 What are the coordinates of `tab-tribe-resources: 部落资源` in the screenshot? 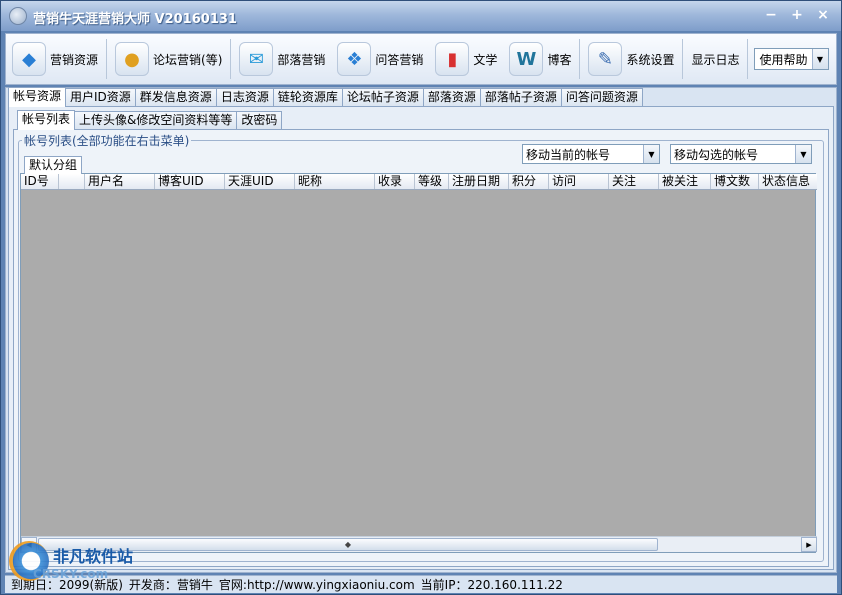 It's located at (451, 97).